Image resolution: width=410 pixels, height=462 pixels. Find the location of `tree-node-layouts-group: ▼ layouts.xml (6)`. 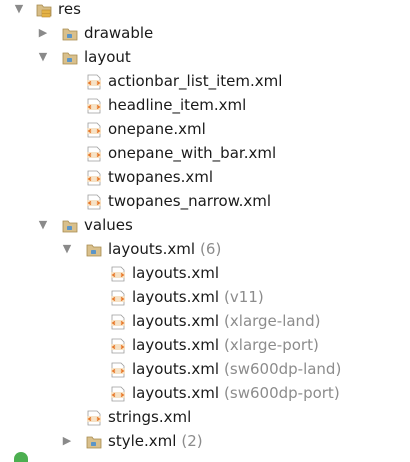

tree-node-layouts-group: ▼ layouts.xml (6) is located at coordinates (205, 249).